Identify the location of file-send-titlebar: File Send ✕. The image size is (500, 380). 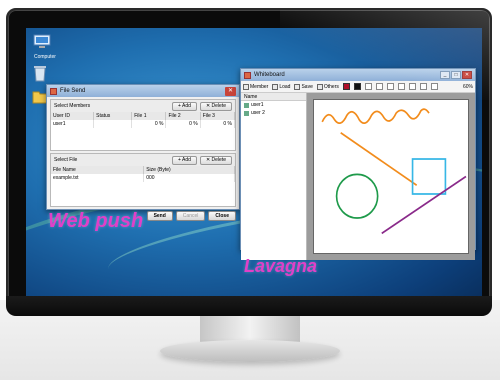
(143, 91).